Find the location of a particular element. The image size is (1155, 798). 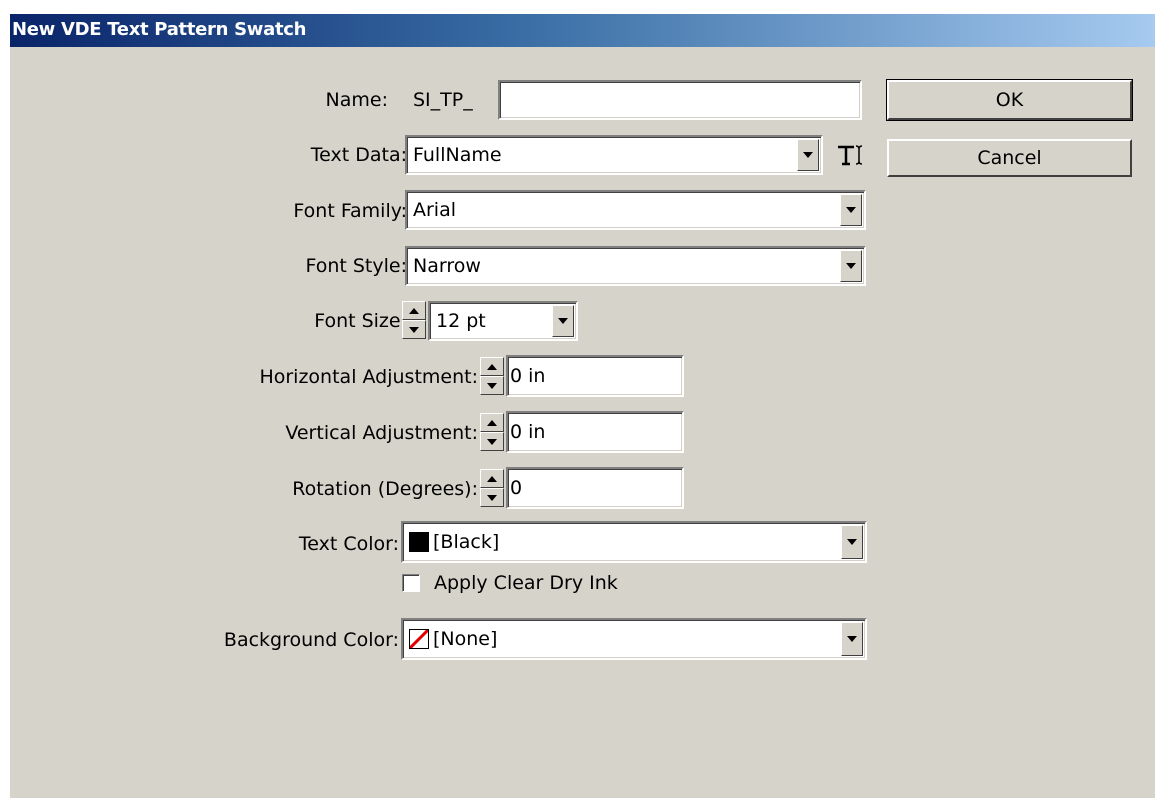

name-prefix: SI_TP_ is located at coordinates (443, 100).